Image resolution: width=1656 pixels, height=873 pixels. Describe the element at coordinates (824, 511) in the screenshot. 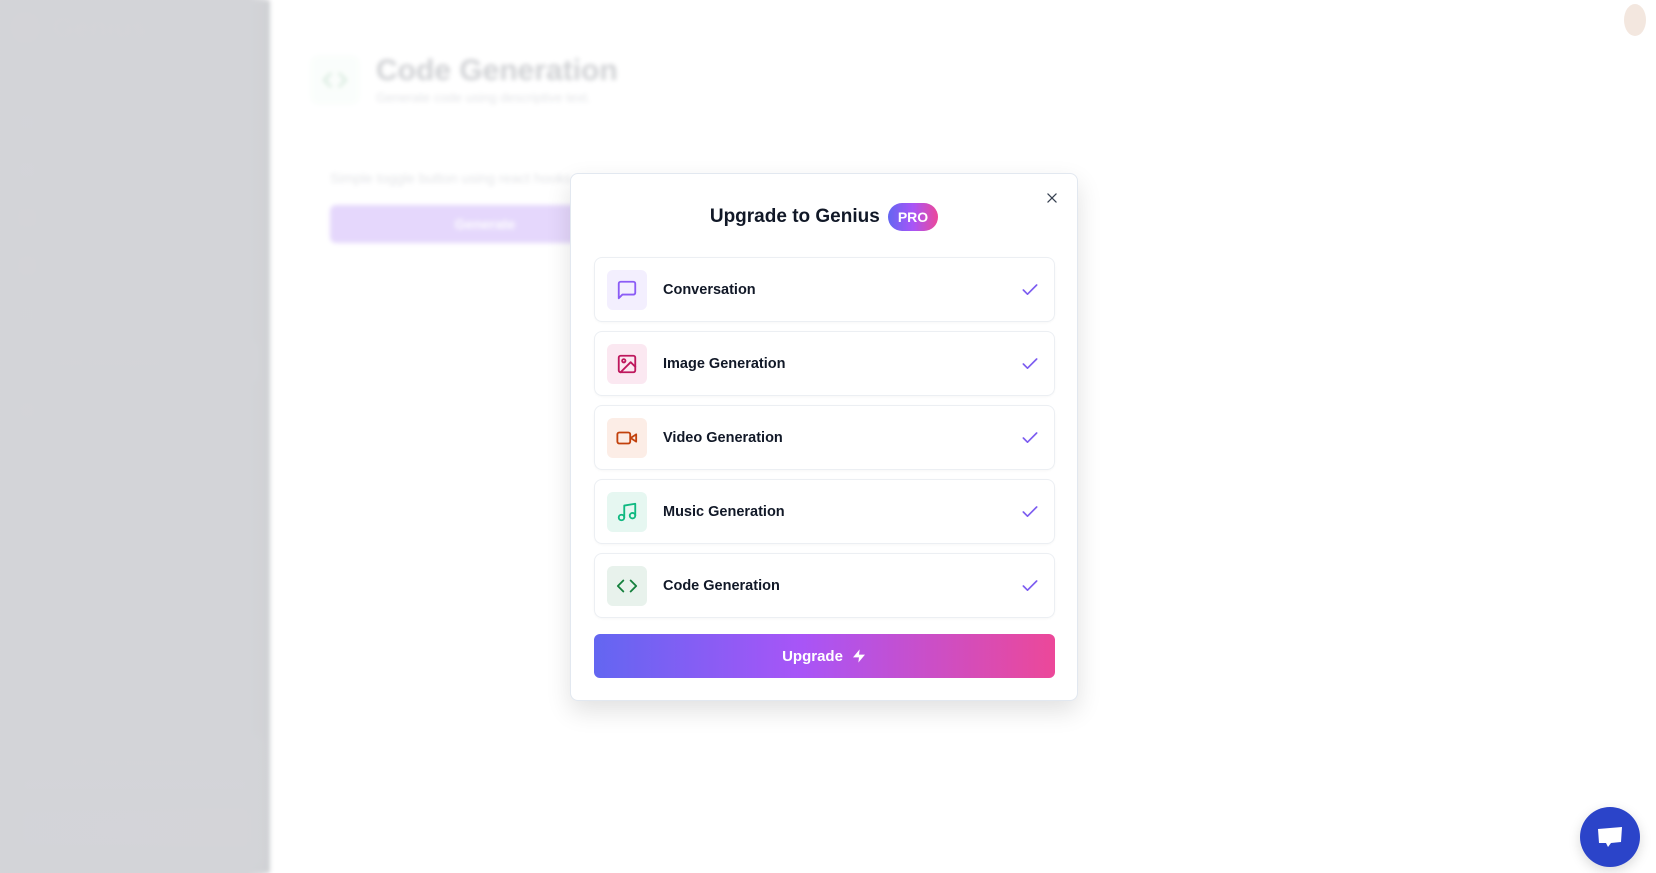

I see `feature-music-generation: Music Generation` at that location.